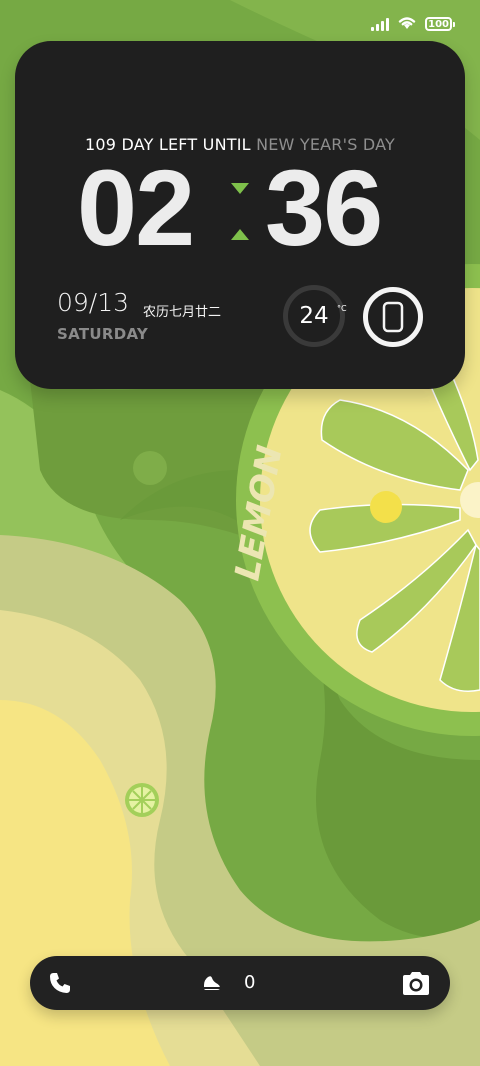 The width and height of the screenshot is (480, 1066). What do you see at coordinates (380, 24) in the screenshot?
I see `signal-icon` at bounding box center [380, 24].